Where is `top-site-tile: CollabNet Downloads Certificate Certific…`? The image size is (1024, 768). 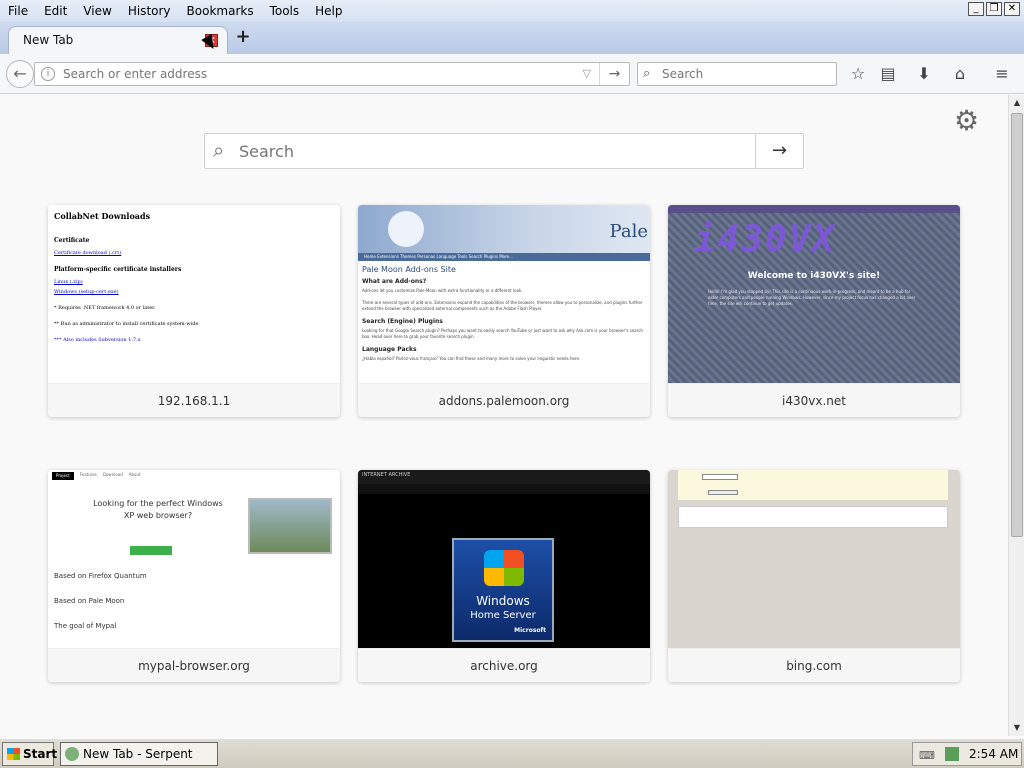 top-site-tile: CollabNet Downloads Certificate Certific… is located at coordinates (194, 311).